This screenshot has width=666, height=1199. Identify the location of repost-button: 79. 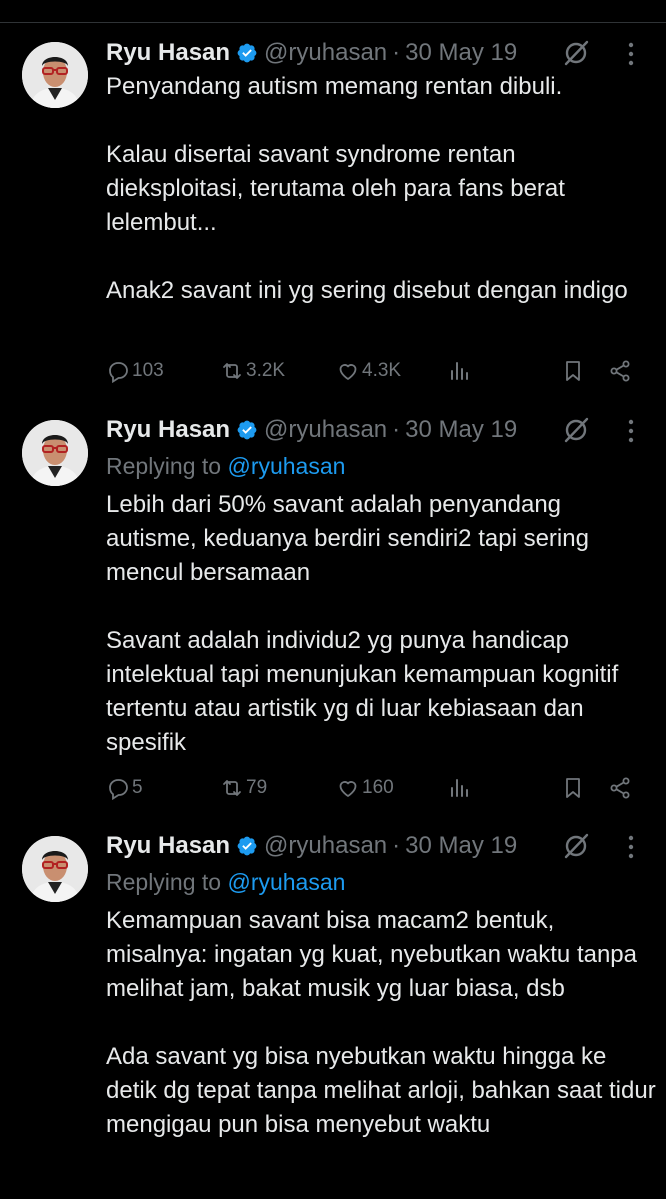
(243, 788).